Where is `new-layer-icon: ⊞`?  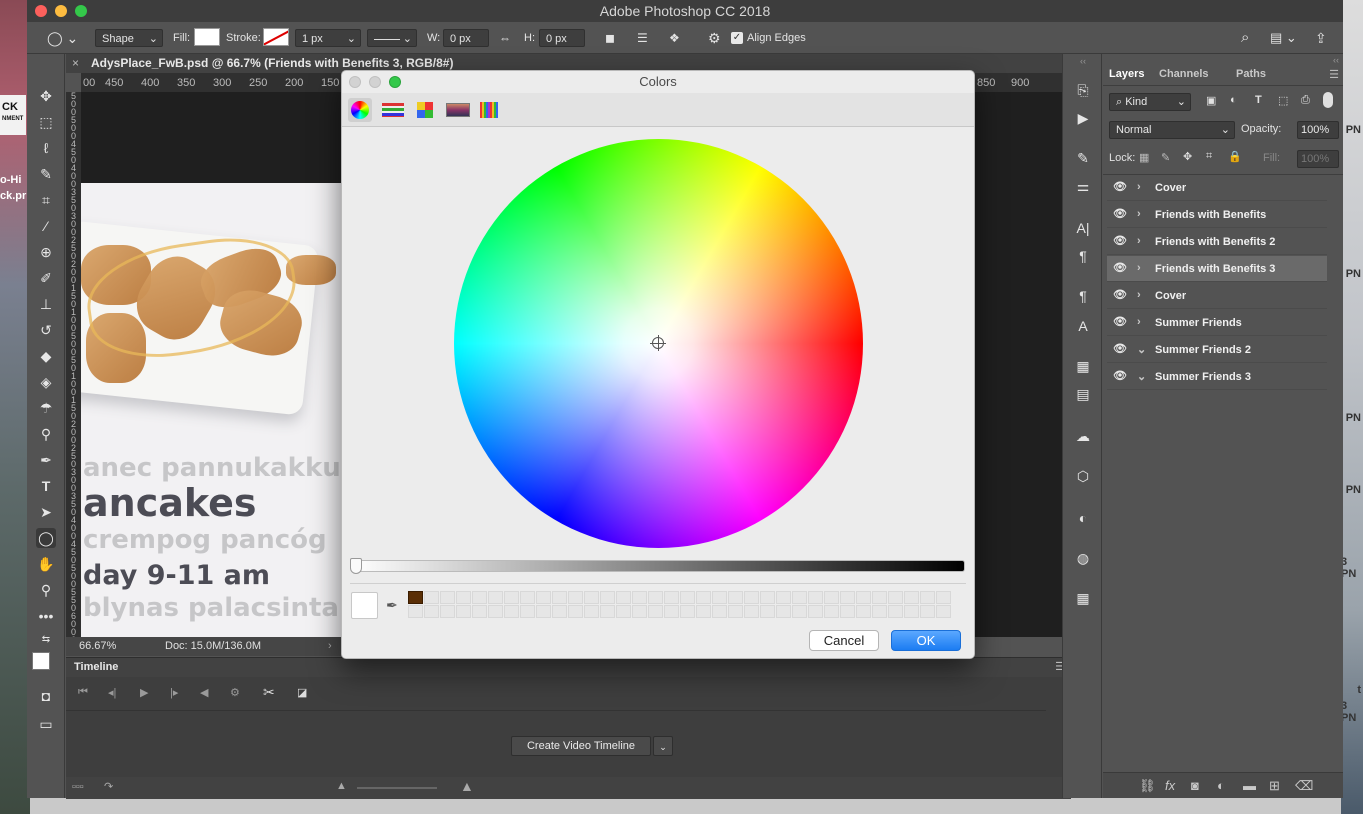 new-layer-icon: ⊞ is located at coordinates (1274, 786).